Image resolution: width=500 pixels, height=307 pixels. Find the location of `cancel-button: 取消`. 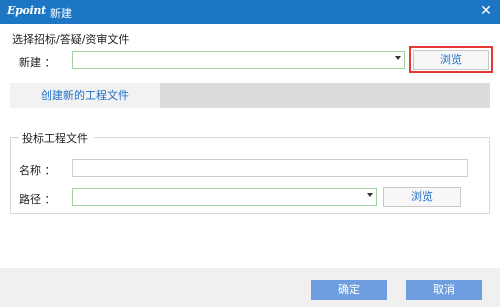

cancel-button: 取消 is located at coordinates (444, 290).